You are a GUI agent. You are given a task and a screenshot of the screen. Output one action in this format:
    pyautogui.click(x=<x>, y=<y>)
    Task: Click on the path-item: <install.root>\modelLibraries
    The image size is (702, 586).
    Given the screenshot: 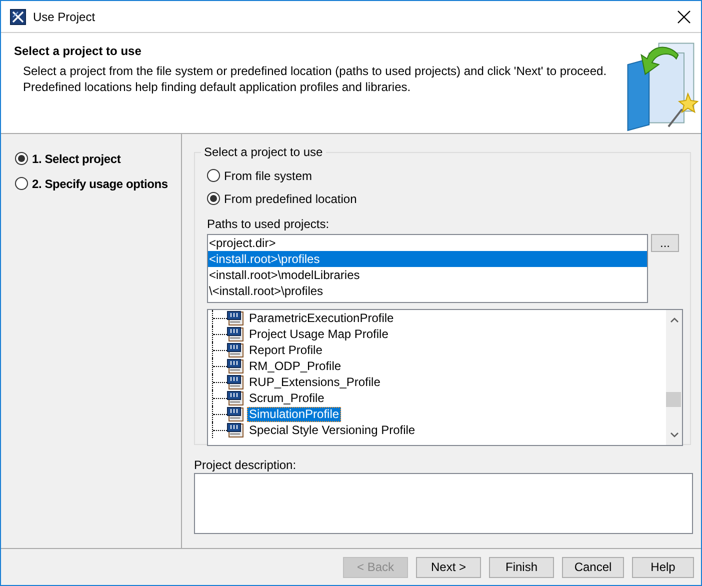 What is the action you would take?
    pyautogui.click(x=427, y=275)
    